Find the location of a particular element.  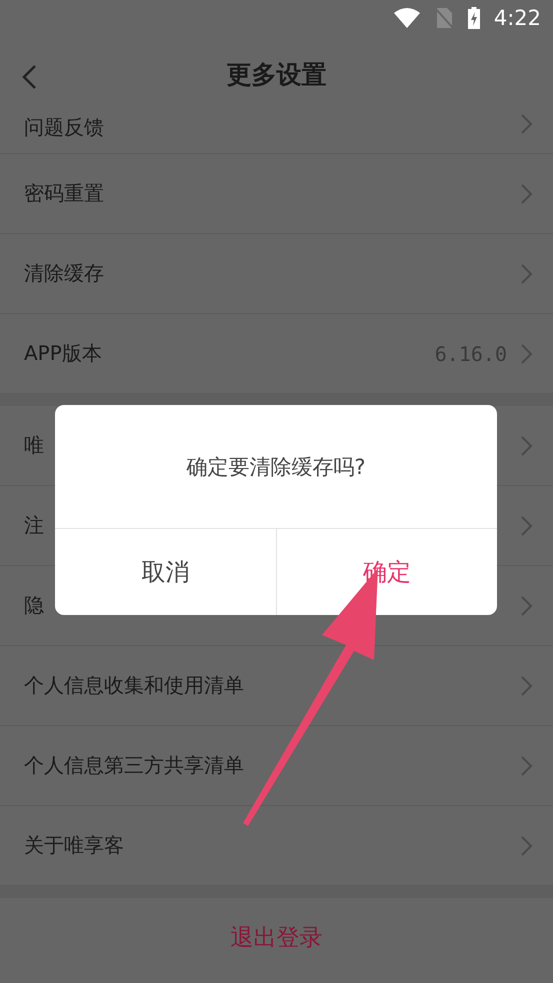

row-label: 密码重置 is located at coordinates (64, 193).